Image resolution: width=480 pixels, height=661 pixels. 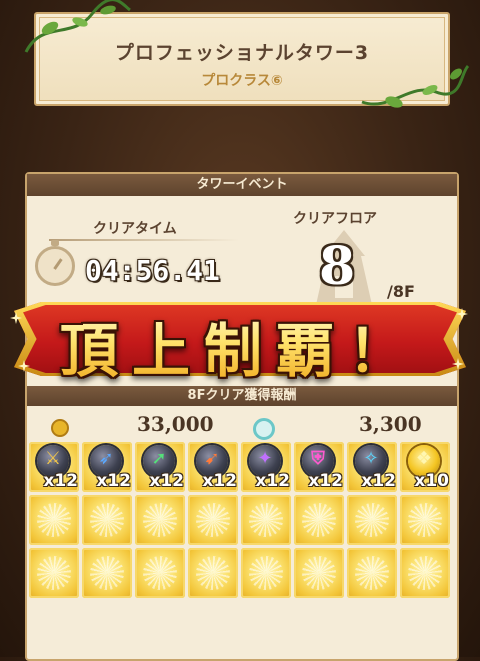 What do you see at coordinates (107, 467) in the screenshot?
I see `reward-item-slot: ➶ x12` at bounding box center [107, 467].